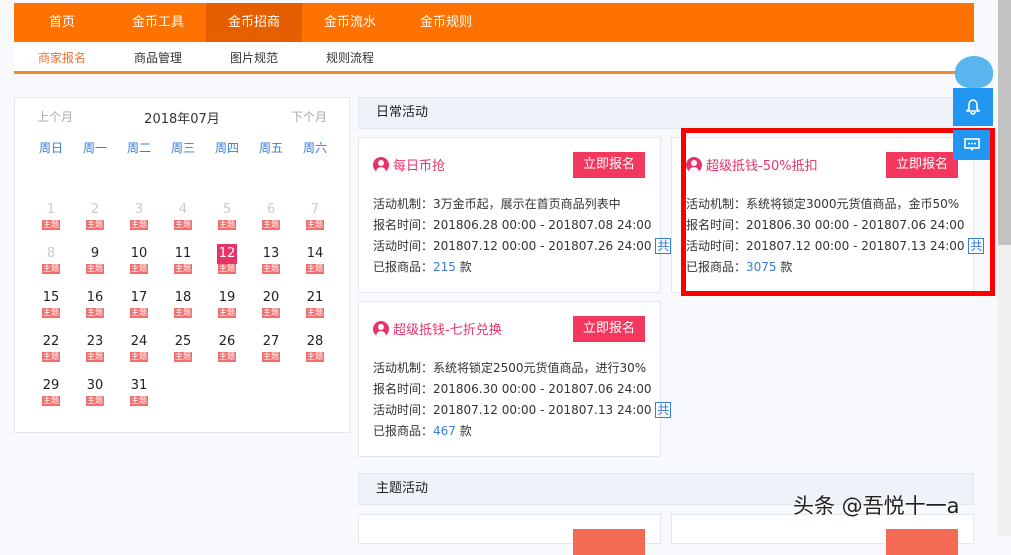  What do you see at coordinates (55, 118) in the screenshot?
I see `prev-month-button: 上个月` at bounding box center [55, 118].